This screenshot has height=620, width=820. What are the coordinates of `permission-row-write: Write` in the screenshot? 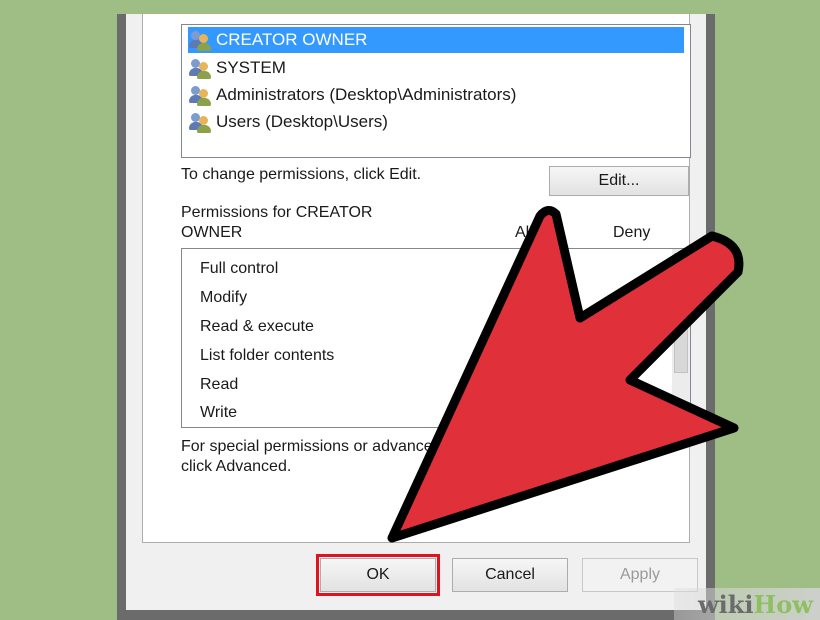 It's located at (219, 412).